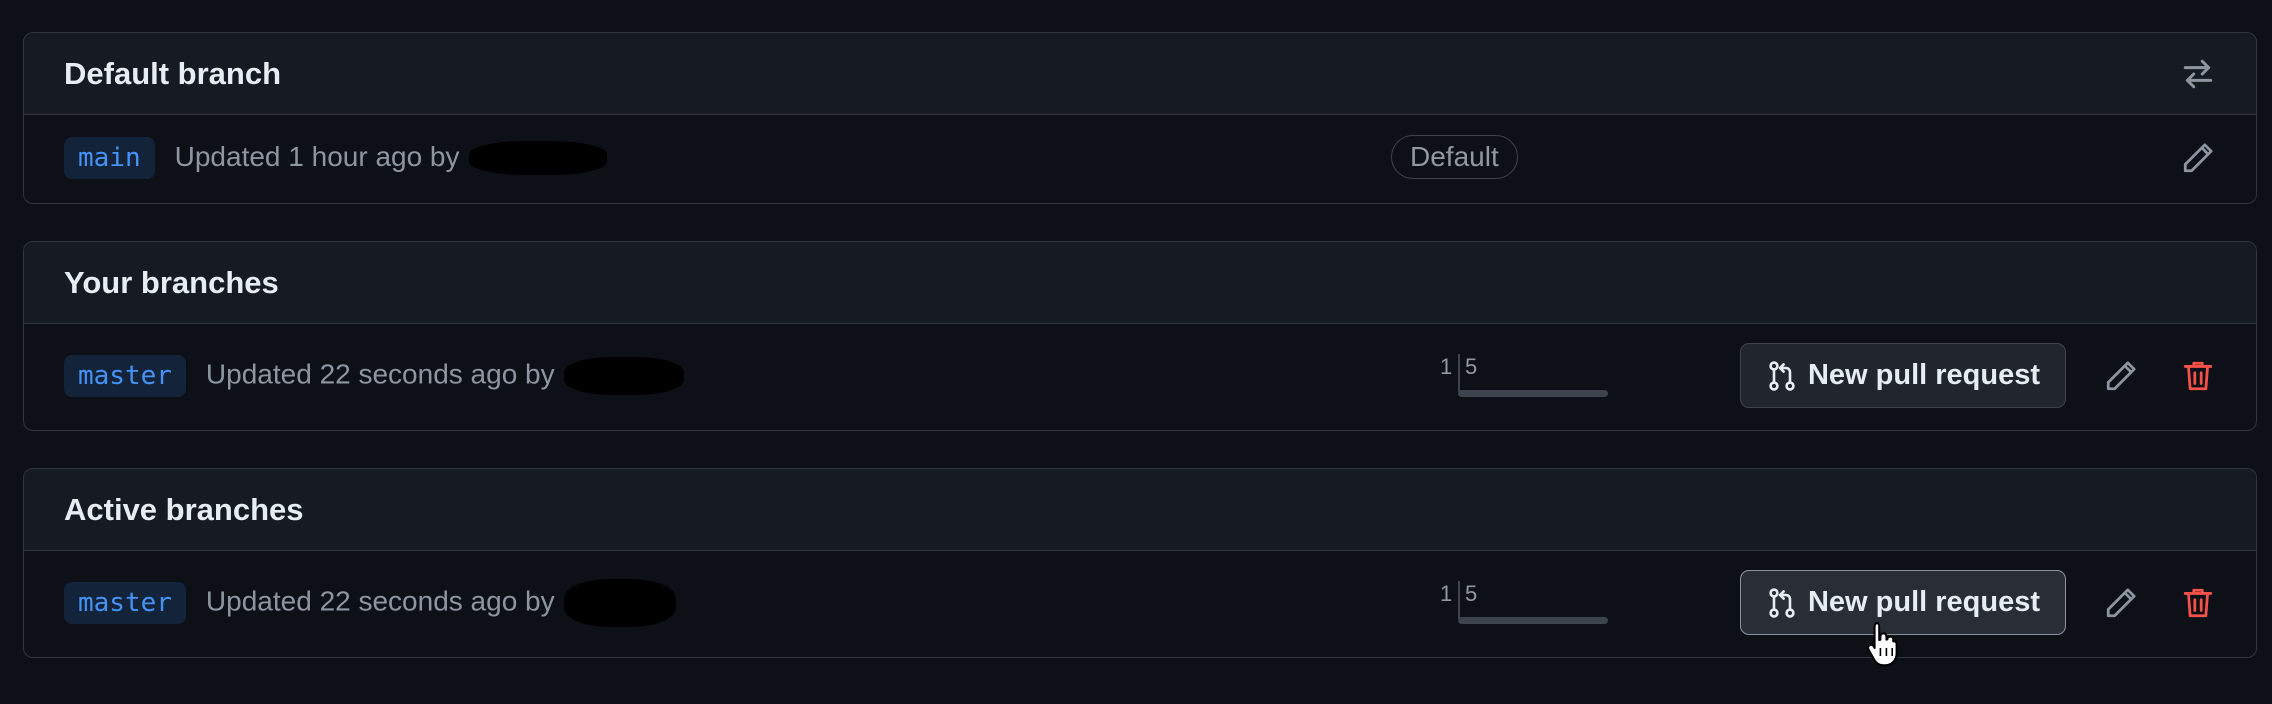  I want to click on your-branches-title: Your branches, so click(171, 282).